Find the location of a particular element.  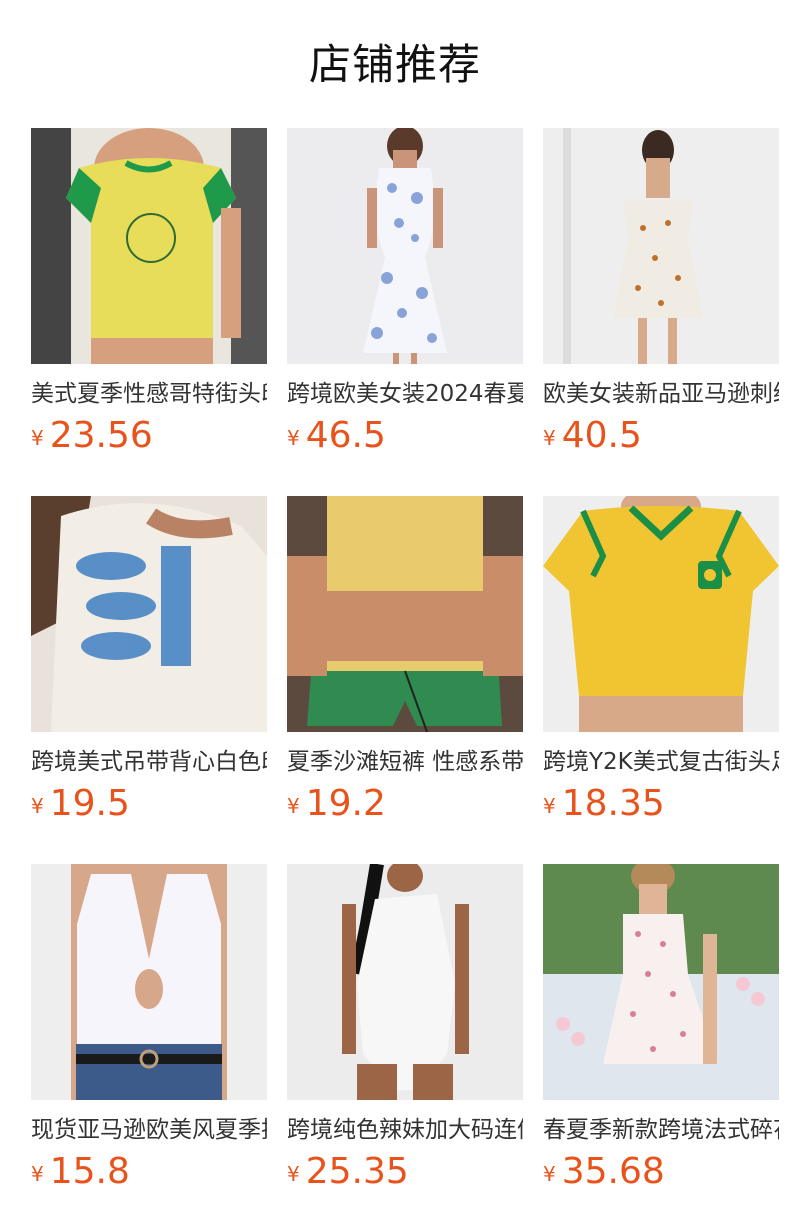

product-card: 现货亚马逊欧美风夏季挂脖镂空背心 ¥15.8 is located at coordinates (149, 1028).